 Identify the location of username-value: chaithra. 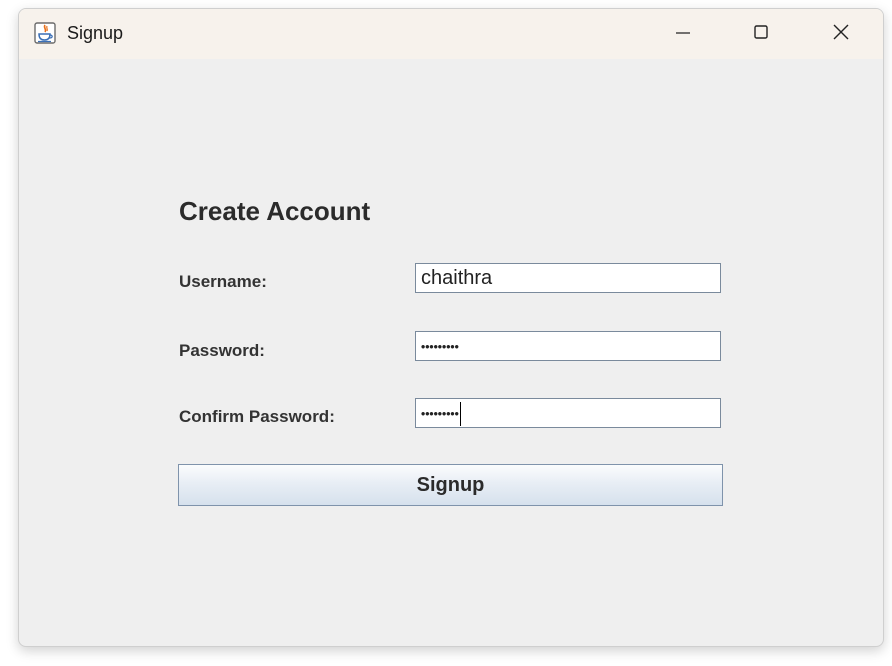
(457, 278).